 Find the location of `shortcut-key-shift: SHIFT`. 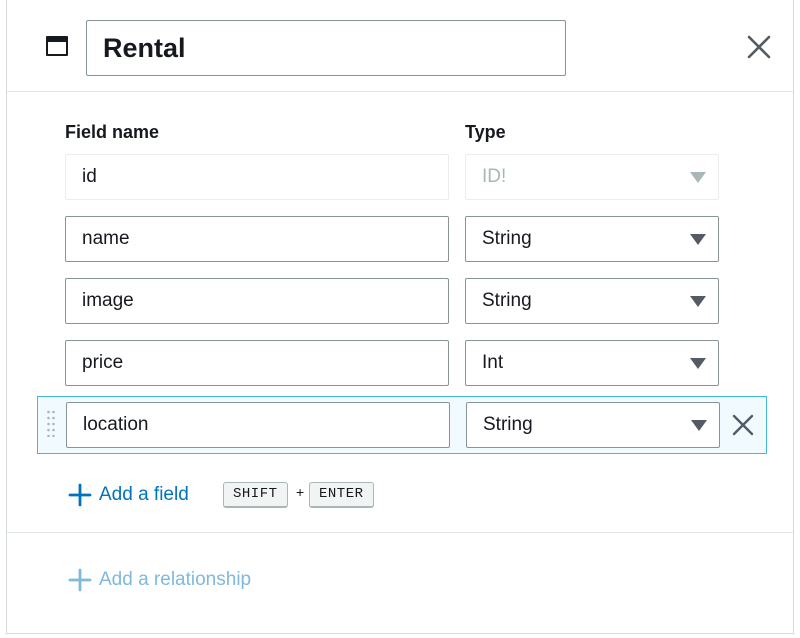

shortcut-key-shift: SHIFT is located at coordinates (255, 495).